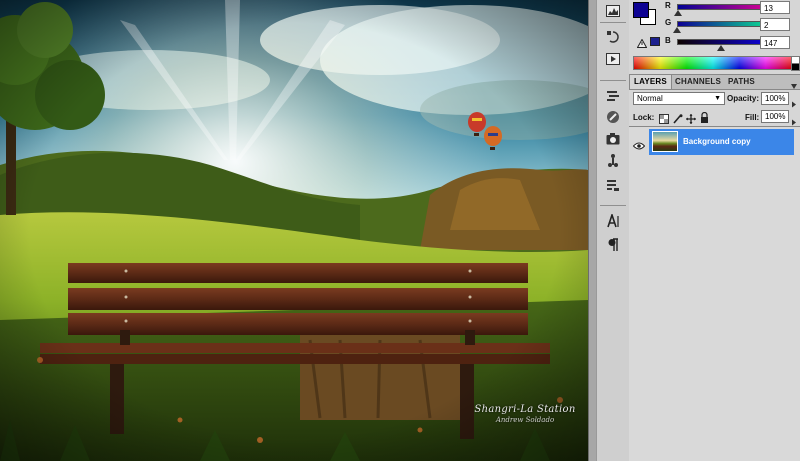 This screenshot has height=461, width=800. Describe the element at coordinates (613, 139) in the screenshot. I see `clone-source-icon` at that location.